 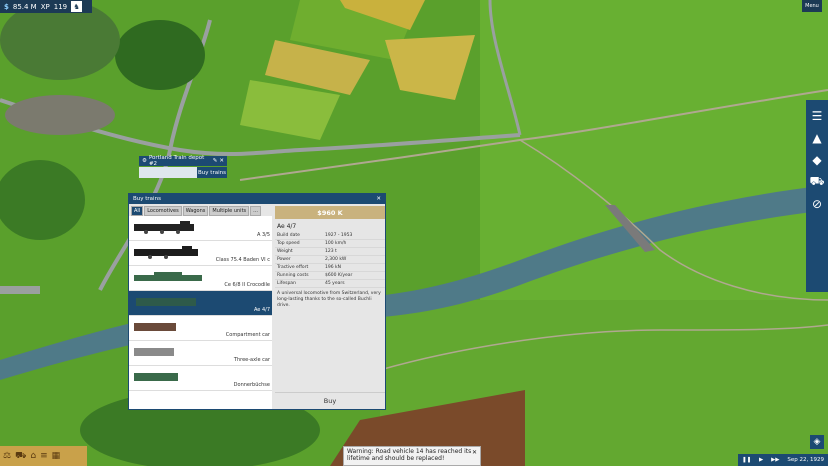 I want to click on hud-bar: $ 85.4 M XP 119 ♞, so click(x=46, y=6).